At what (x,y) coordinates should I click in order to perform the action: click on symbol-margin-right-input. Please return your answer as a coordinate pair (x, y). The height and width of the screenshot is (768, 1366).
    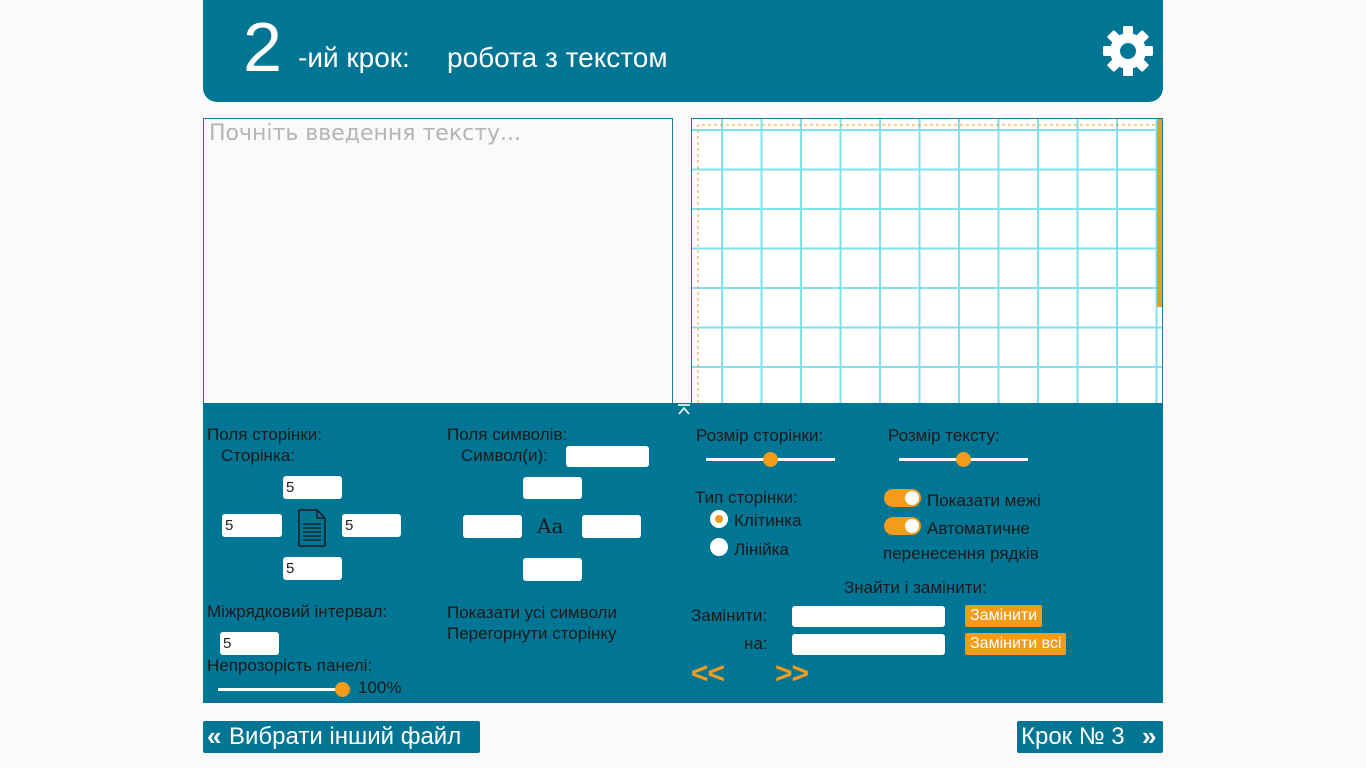
    Looking at the image, I should click on (611, 526).